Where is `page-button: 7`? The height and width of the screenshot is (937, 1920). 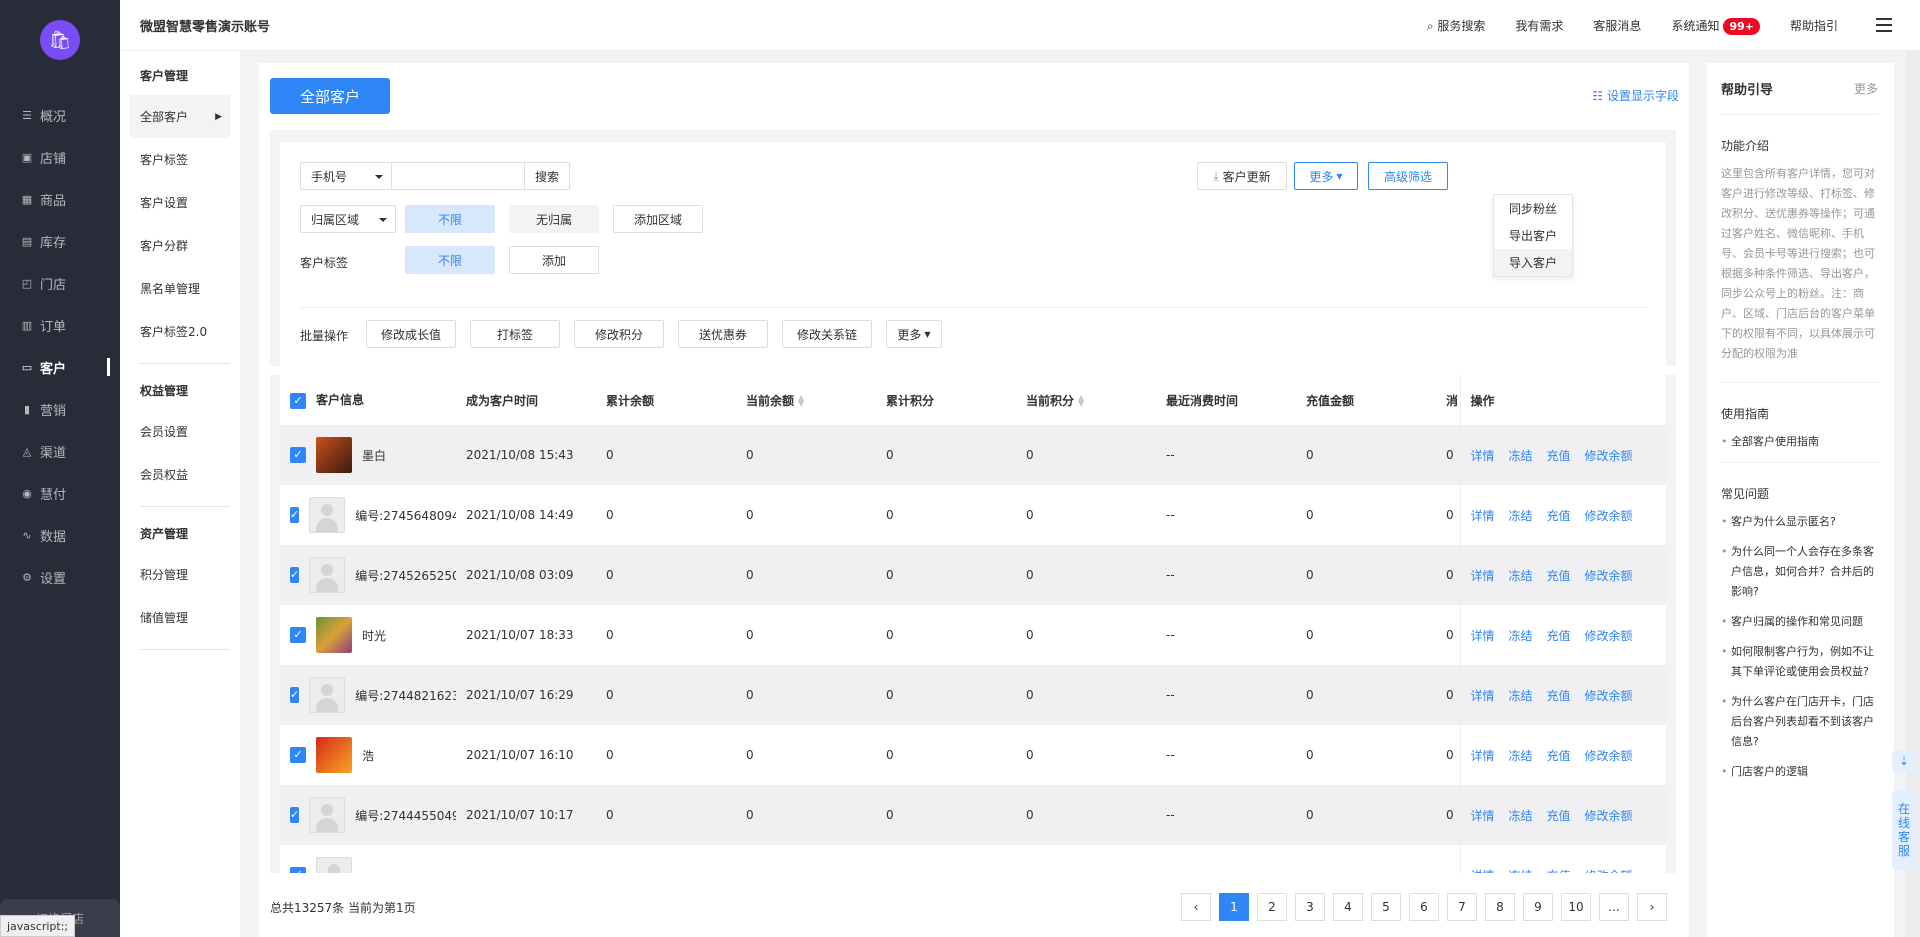
page-button: 7 is located at coordinates (1462, 907).